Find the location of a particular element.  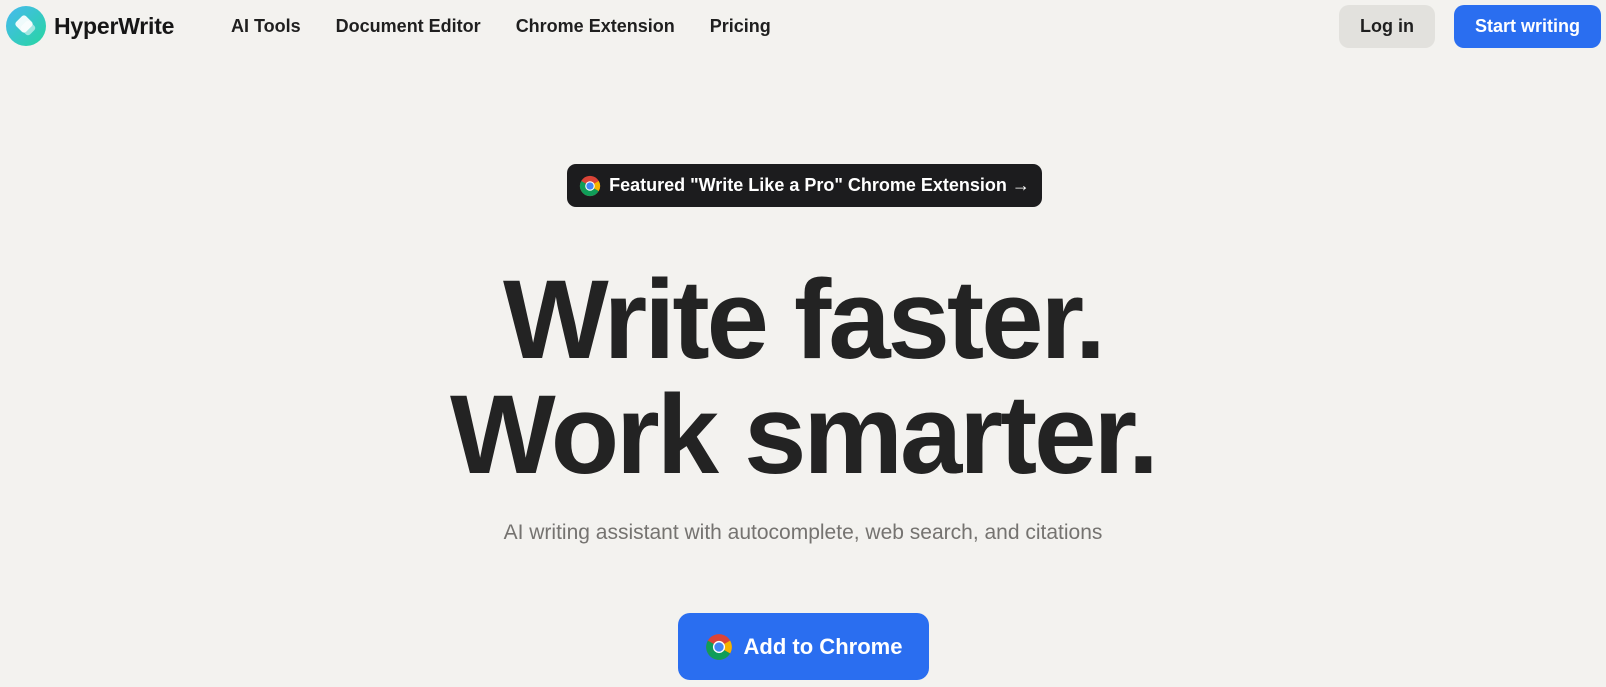

add-to-chrome-button: Add to Chrome is located at coordinates (803, 646).